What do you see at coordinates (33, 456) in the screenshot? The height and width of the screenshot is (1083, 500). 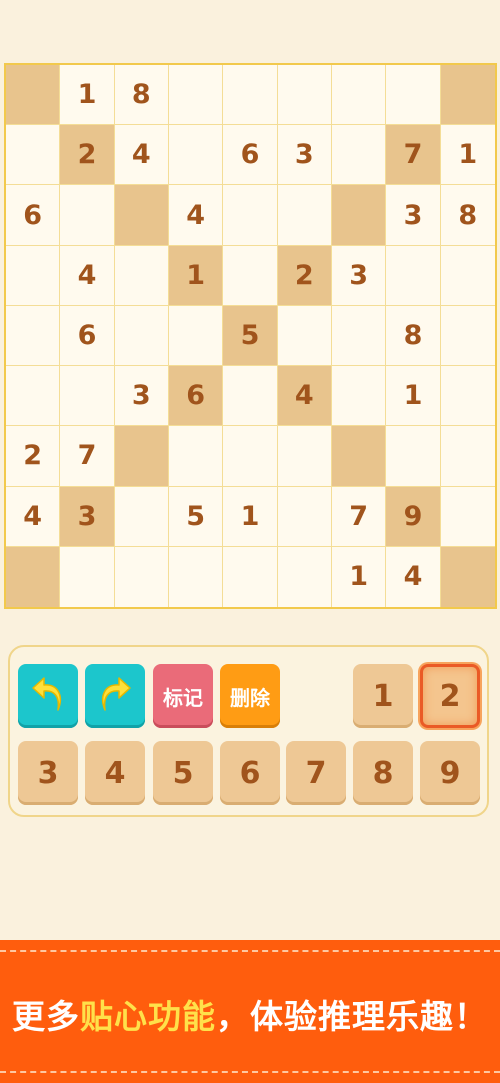 I see `cell-r7-c1: 2` at bounding box center [33, 456].